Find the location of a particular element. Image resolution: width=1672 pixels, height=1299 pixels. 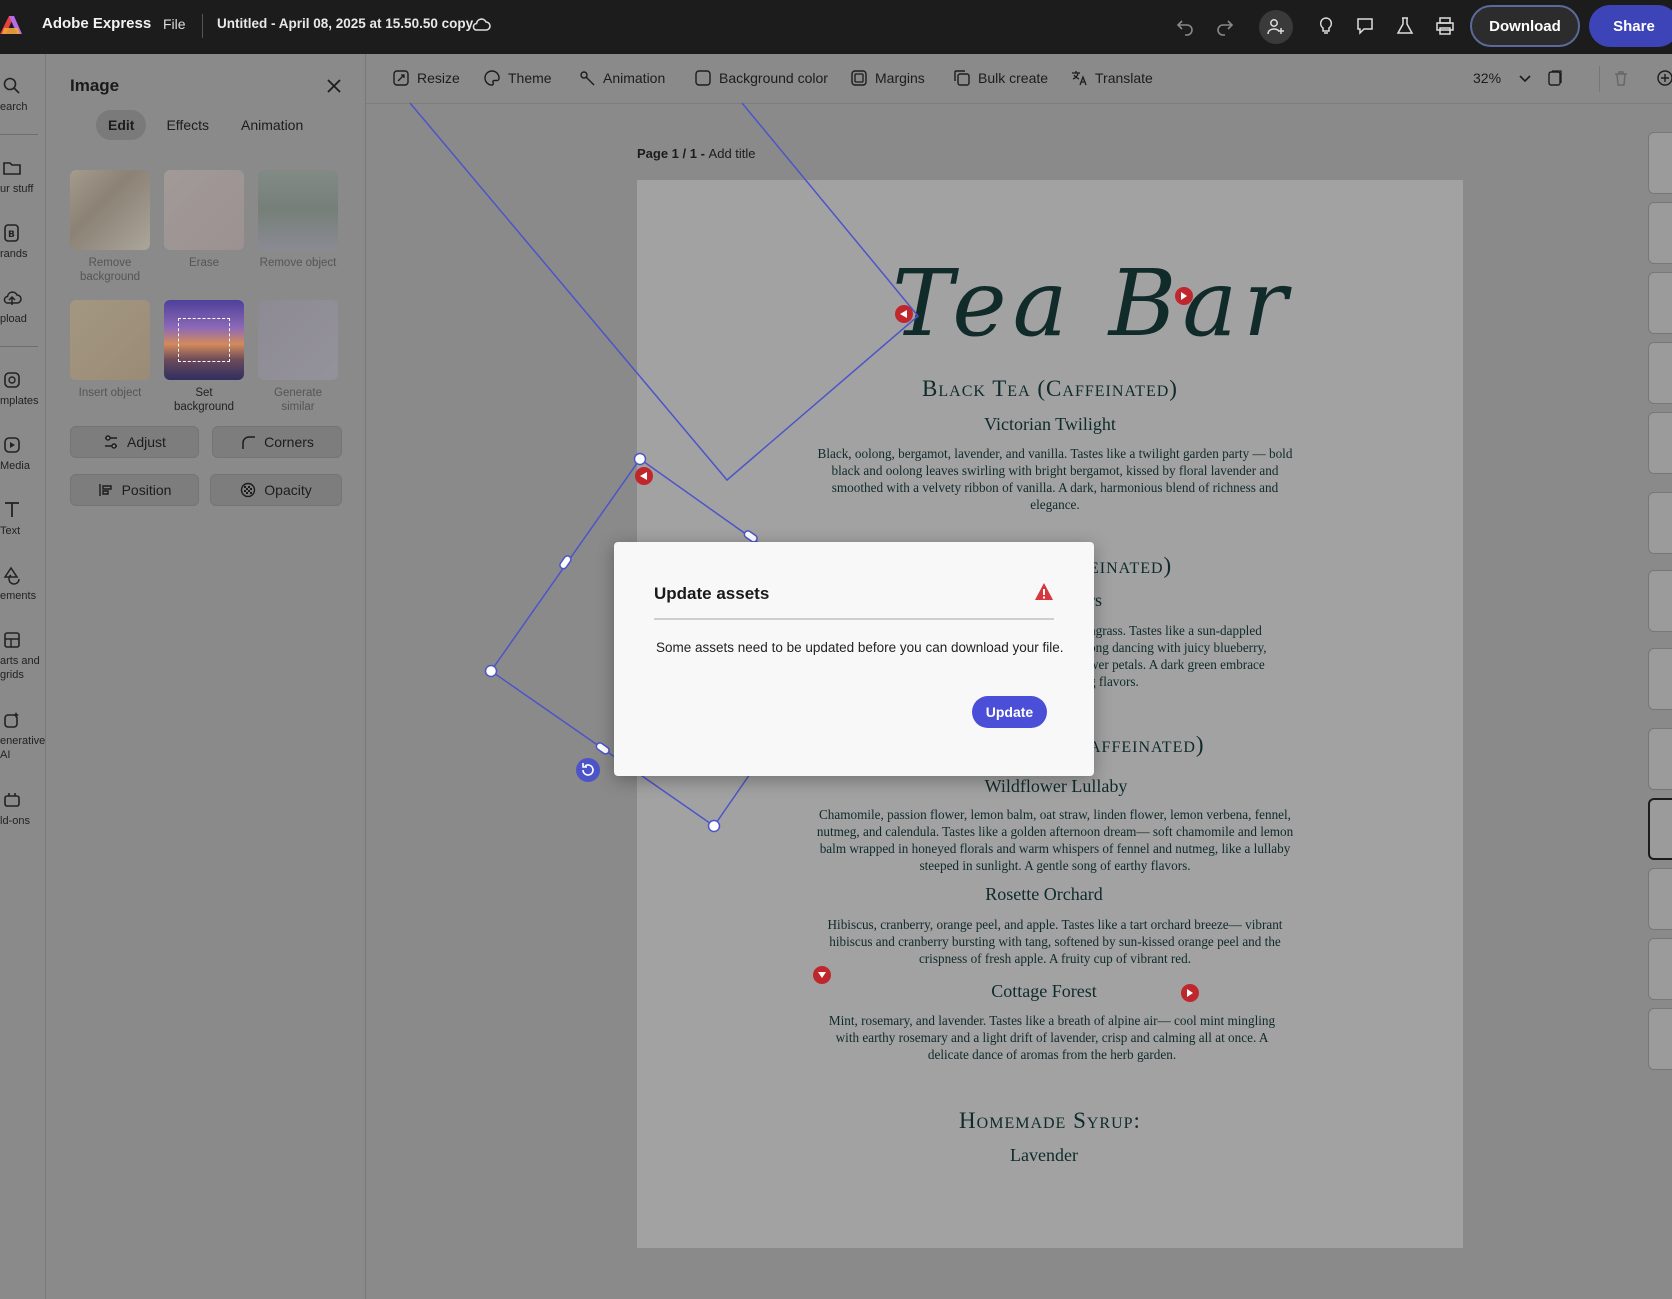

delete-button is located at coordinates (1621, 78).